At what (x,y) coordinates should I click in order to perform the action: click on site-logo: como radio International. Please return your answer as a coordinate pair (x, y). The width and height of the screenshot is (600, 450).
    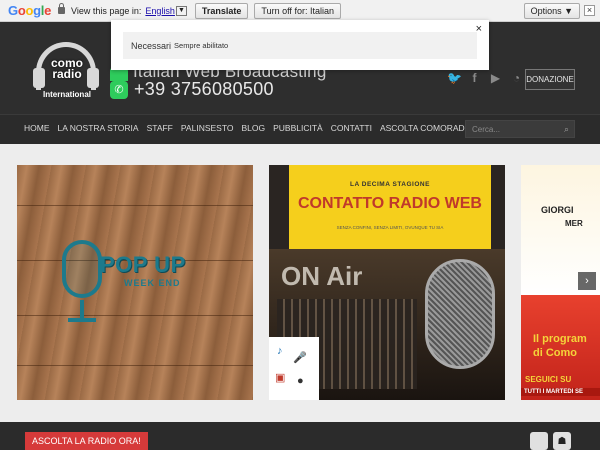
    Looking at the image, I should click on (66, 73).